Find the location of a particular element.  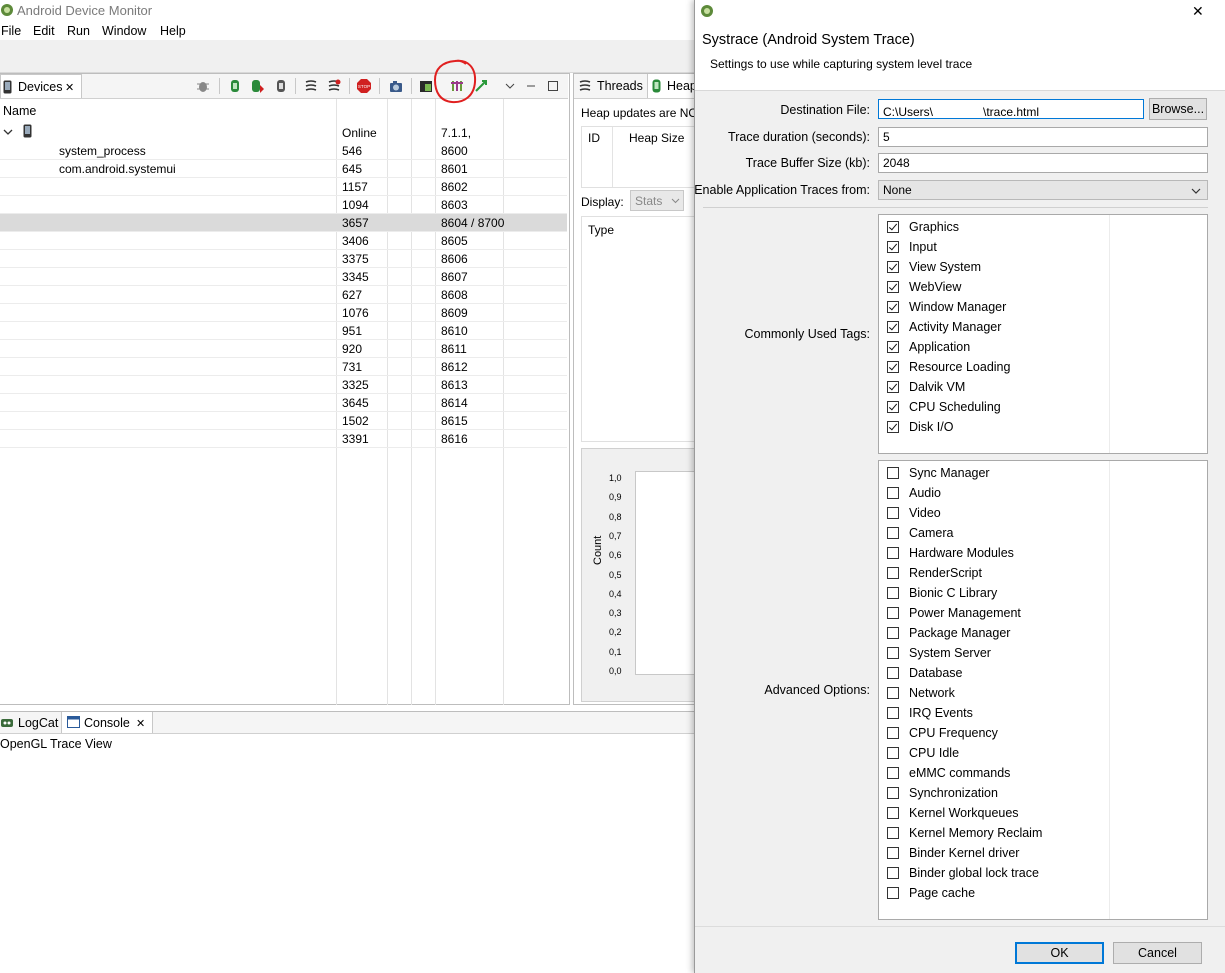

dialog-close-icon: ✕ is located at coordinates (1198, 11).